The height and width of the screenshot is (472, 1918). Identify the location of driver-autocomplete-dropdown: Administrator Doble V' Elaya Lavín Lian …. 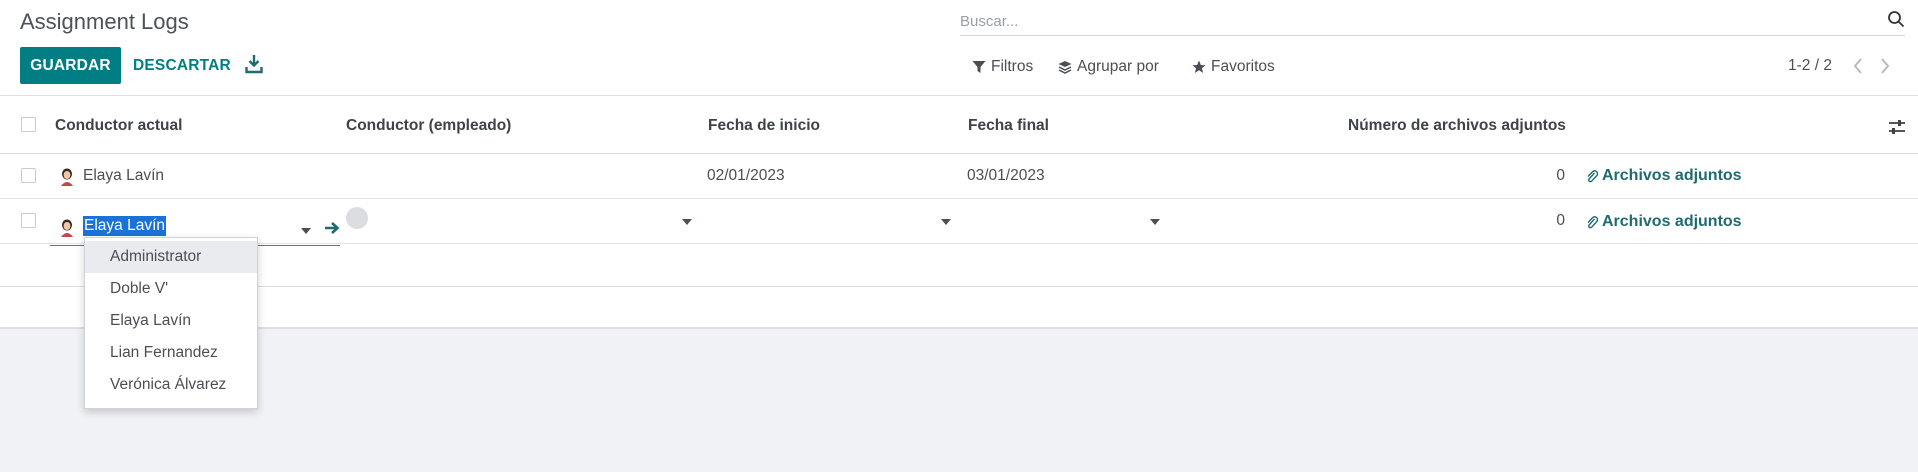
(171, 323).